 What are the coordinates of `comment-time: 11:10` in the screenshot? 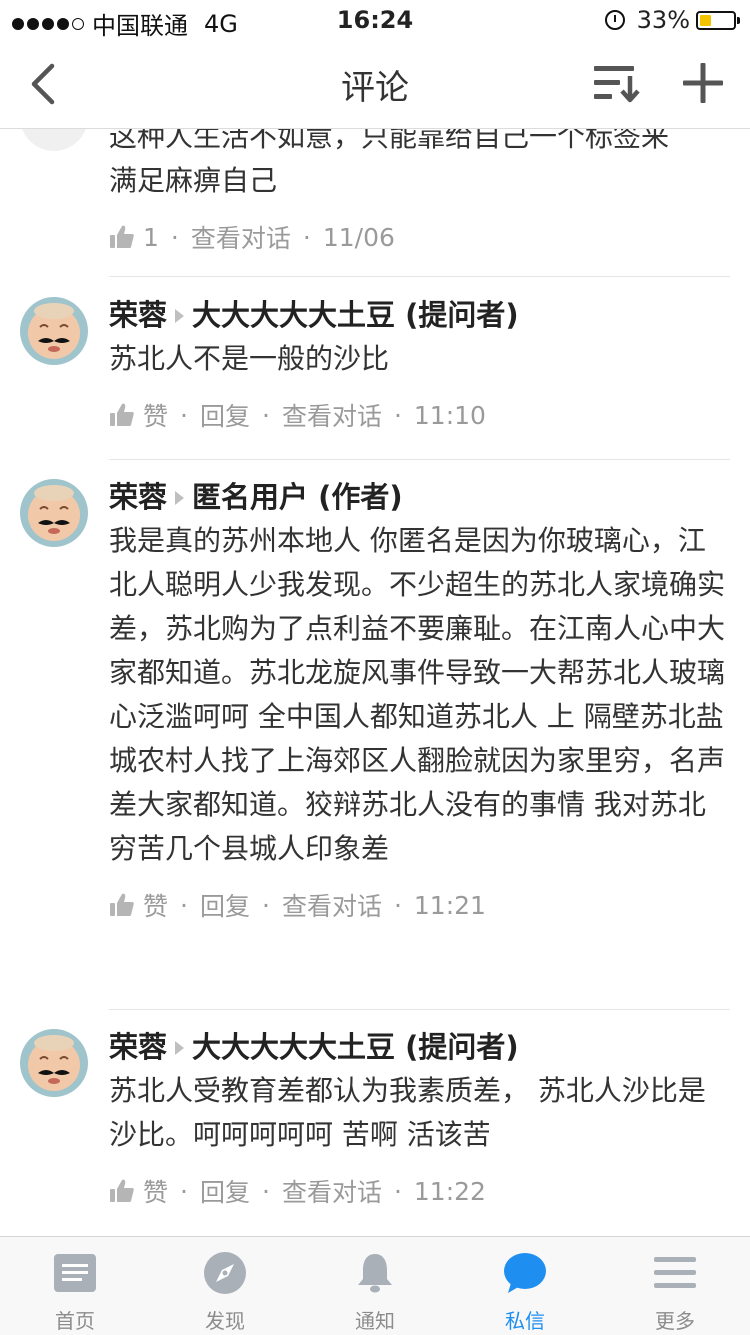 It's located at (449, 415).